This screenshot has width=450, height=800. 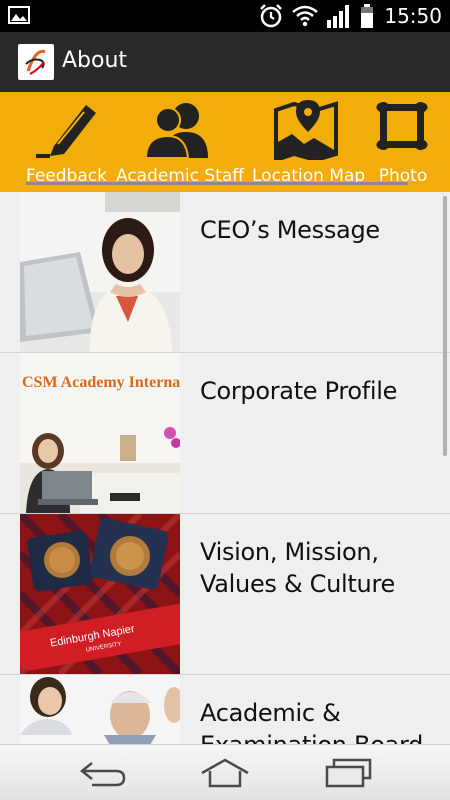 What do you see at coordinates (36, 62) in the screenshot?
I see `csm-logo-icon` at bounding box center [36, 62].